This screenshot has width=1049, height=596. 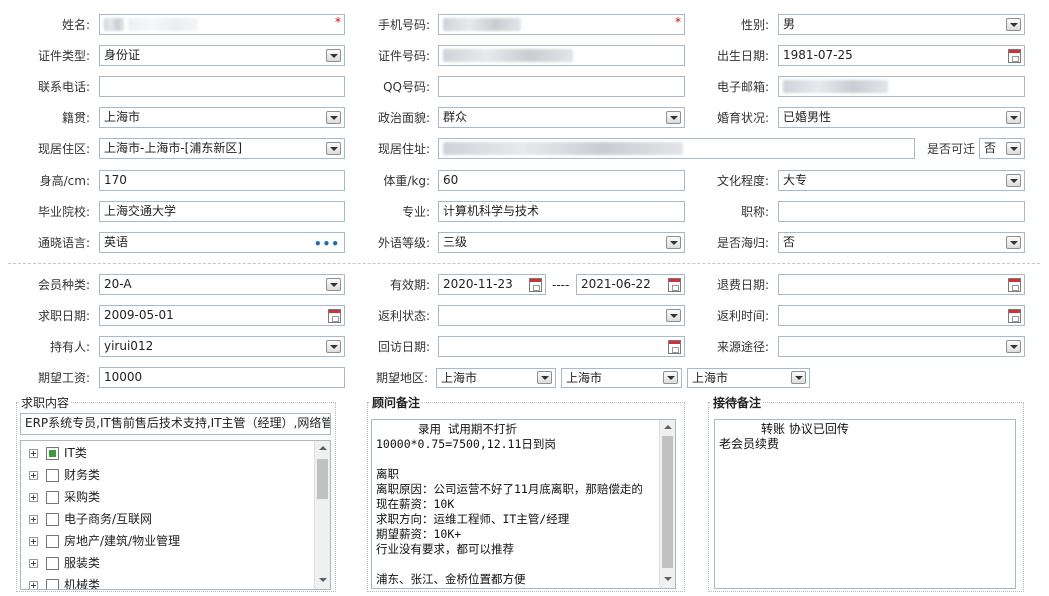 What do you see at coordinates (403, 316) in the screenshot?
I see `rebate-status-label: 返利状态:` at bounding box center [403, 316].